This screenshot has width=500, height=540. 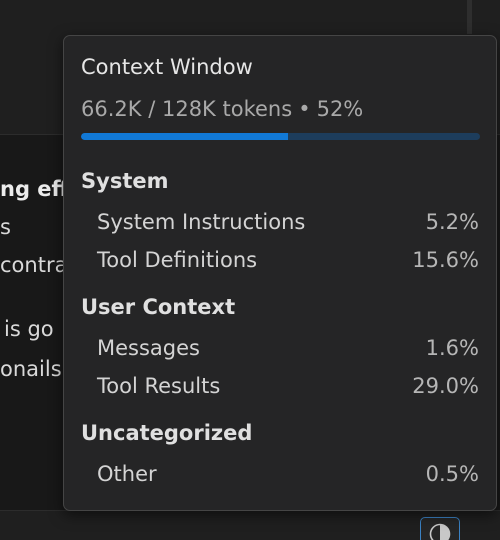 I want to click on row-label-other: Other, so click(x=127, y=474).